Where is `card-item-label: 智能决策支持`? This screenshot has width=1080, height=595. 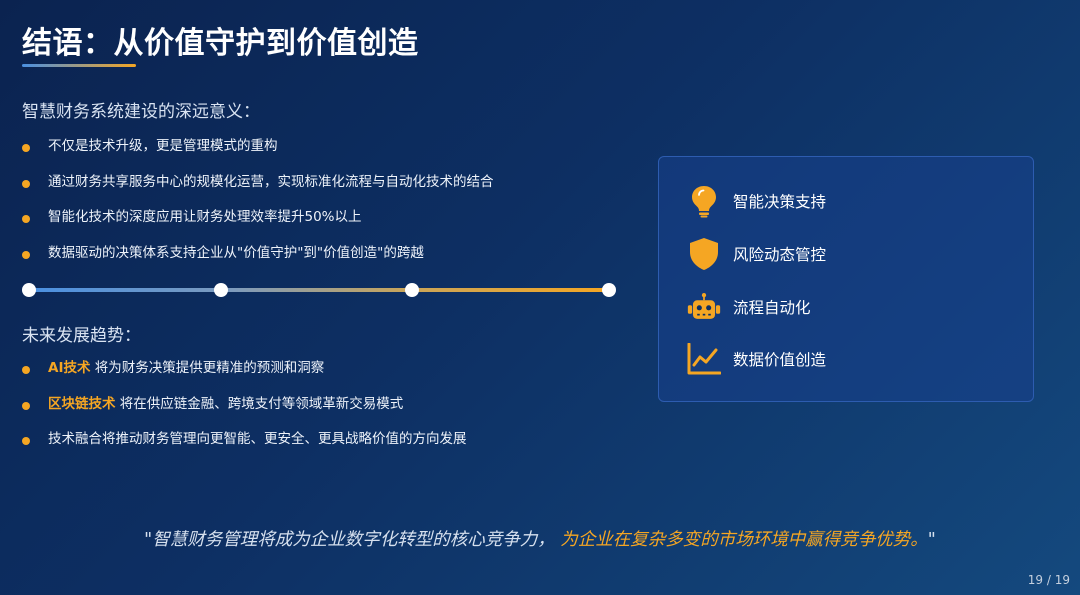
card-item-label: 智能决策支持 is located at coordinates (780, 202).